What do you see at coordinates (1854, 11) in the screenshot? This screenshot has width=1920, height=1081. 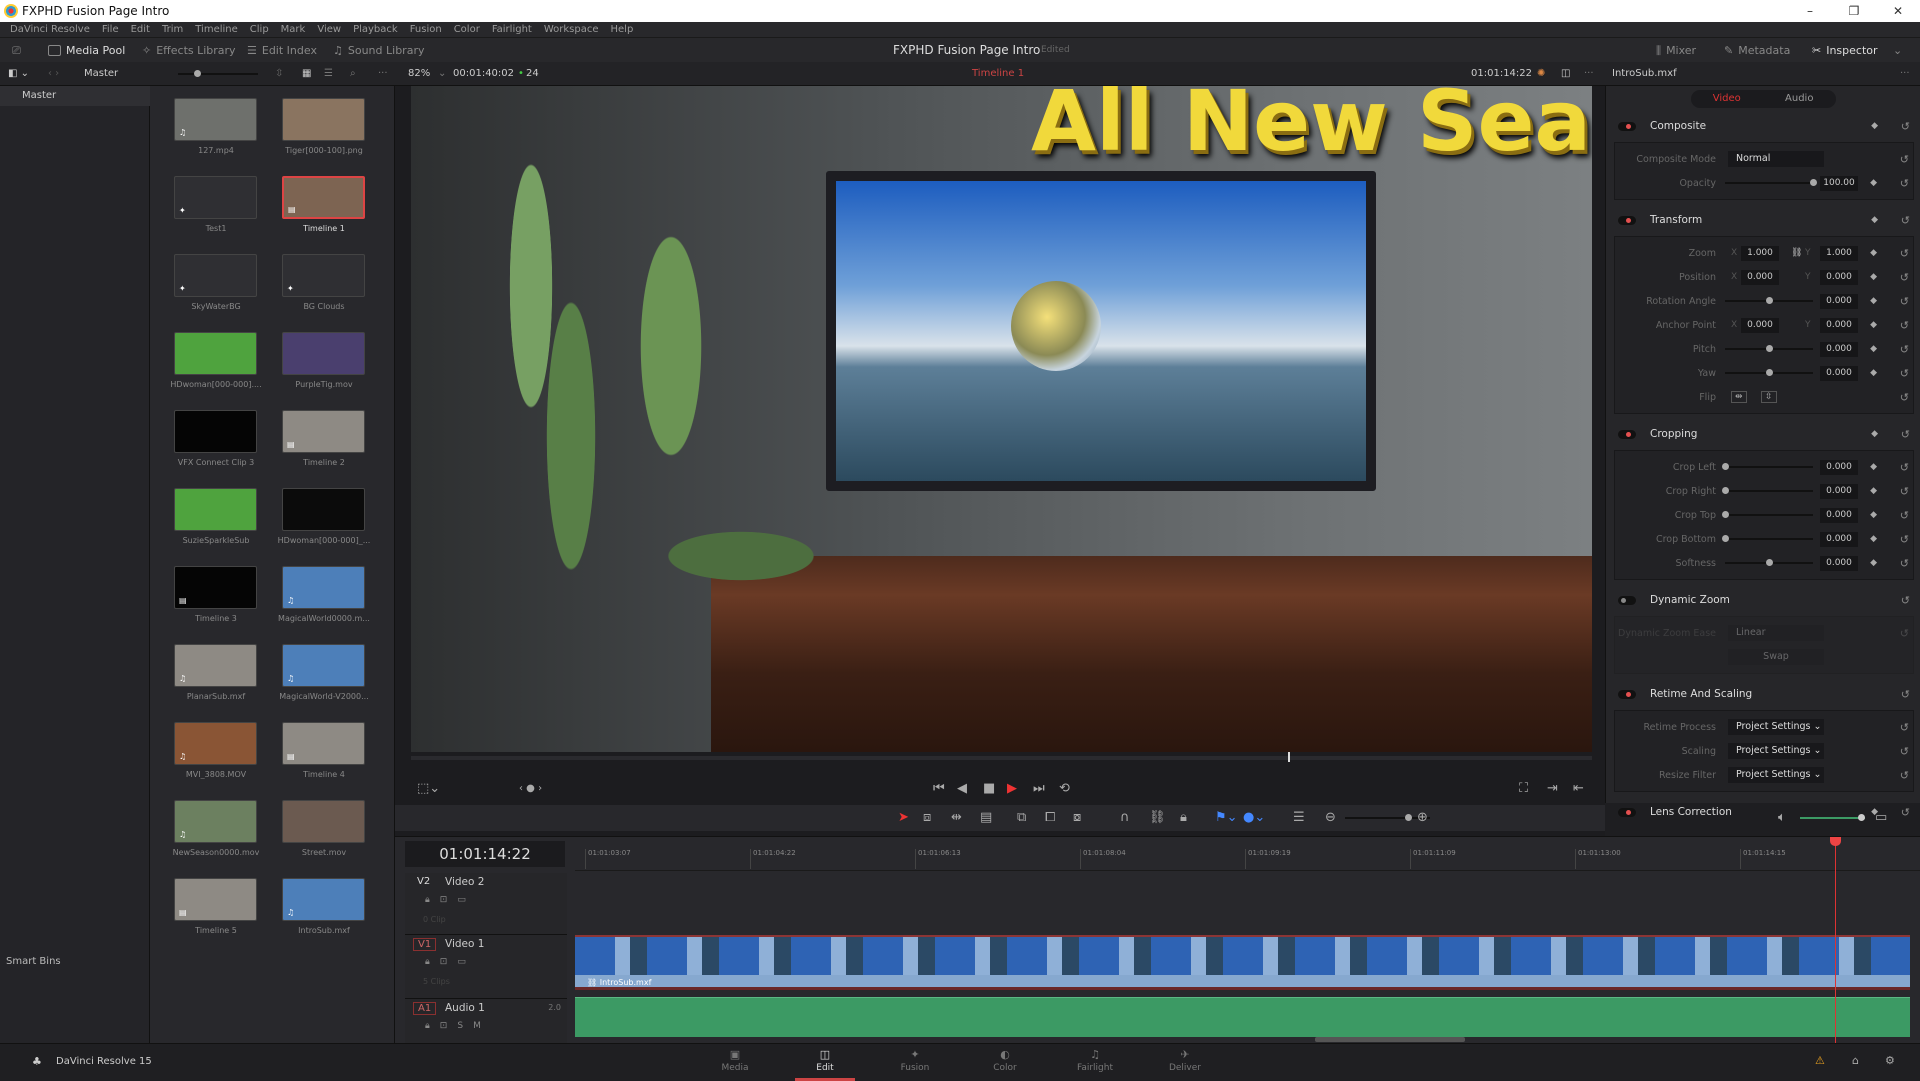 I see `maximize-button: ❐` at bounding box center [1854, 11].